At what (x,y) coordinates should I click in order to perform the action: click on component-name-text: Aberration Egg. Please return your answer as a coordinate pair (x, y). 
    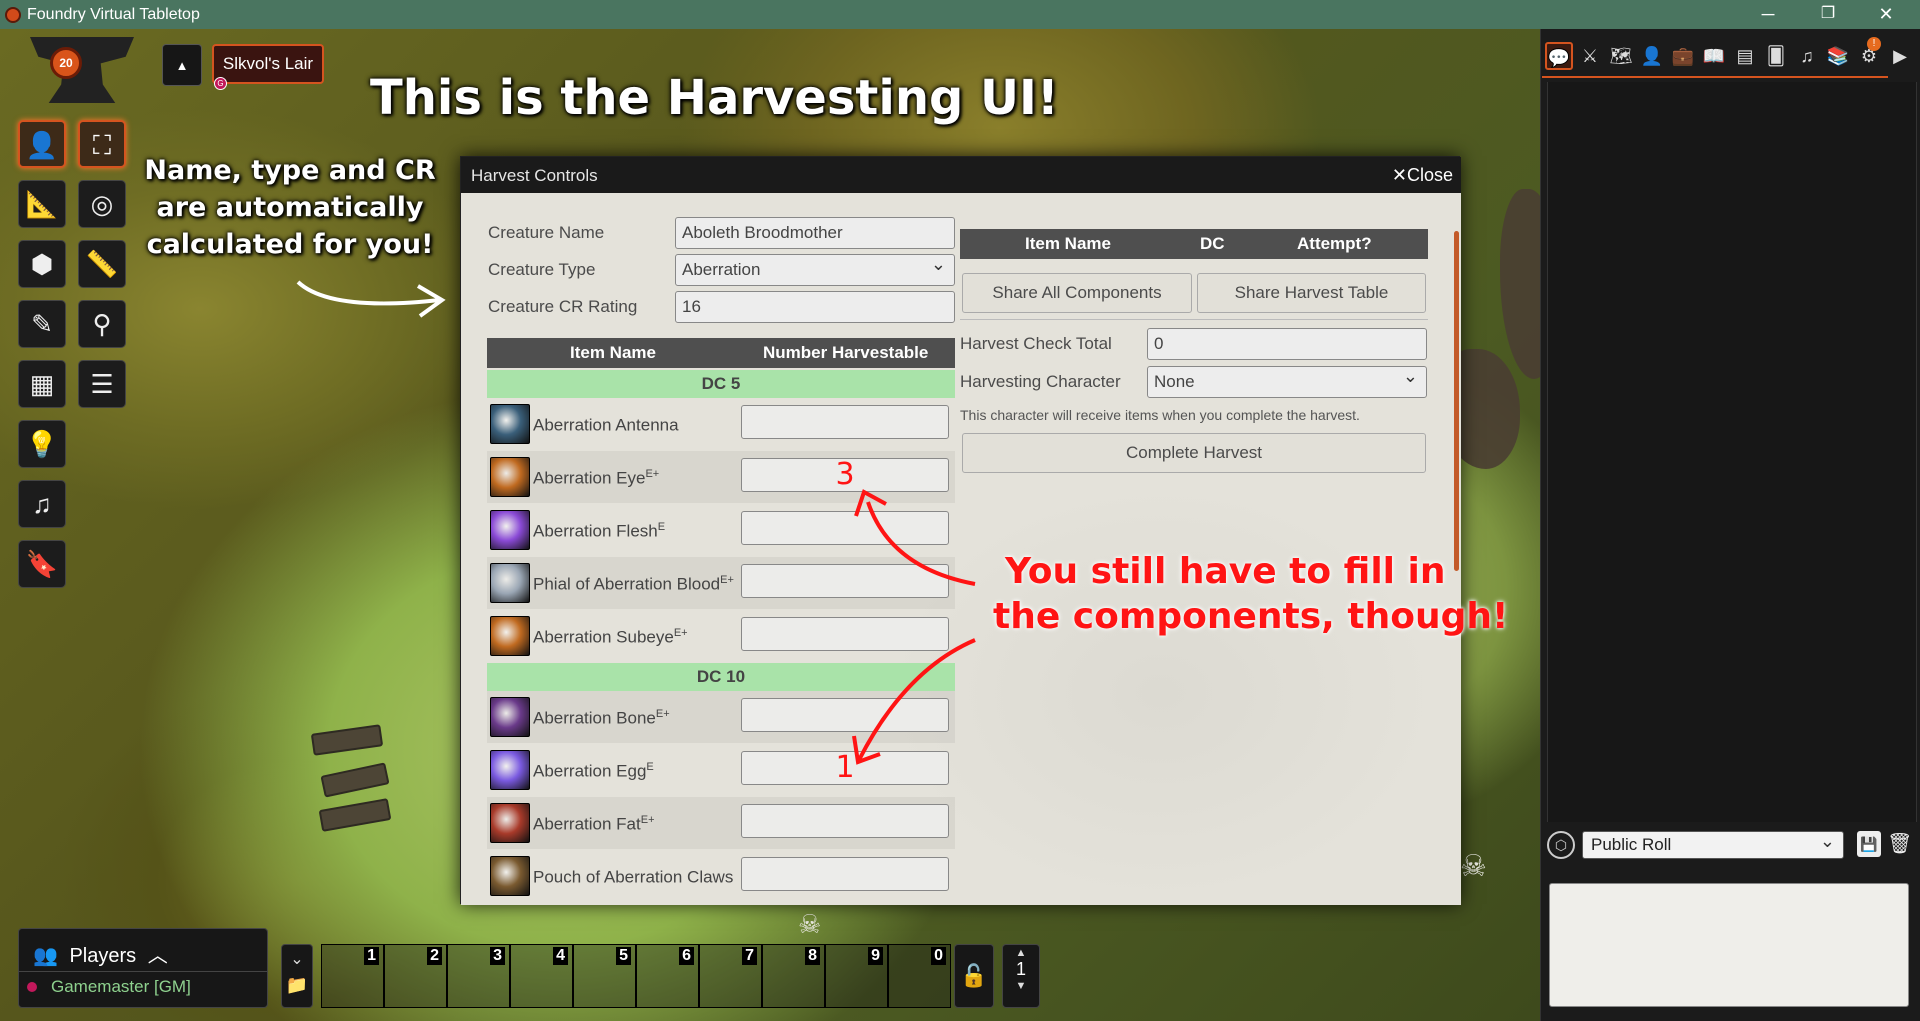
    Looking at the image, I should click on (590, 771).